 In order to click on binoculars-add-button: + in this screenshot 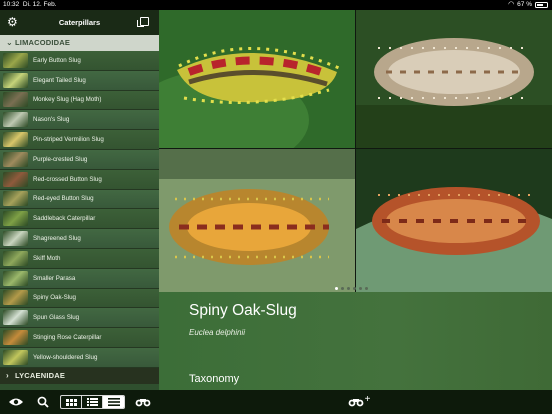, I will do `click(359, 402)`.